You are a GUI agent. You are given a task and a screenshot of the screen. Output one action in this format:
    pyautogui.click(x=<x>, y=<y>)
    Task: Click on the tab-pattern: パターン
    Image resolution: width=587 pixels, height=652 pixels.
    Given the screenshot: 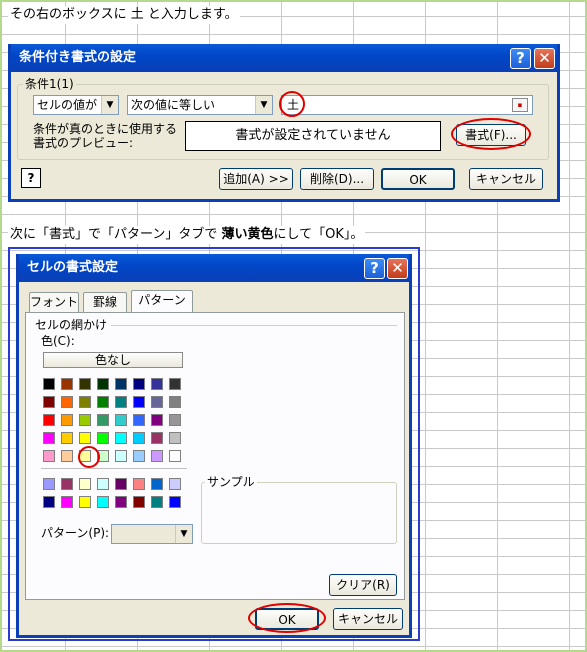 What is the action you would take?
    pyautogui.click(x=162, y=301)
    